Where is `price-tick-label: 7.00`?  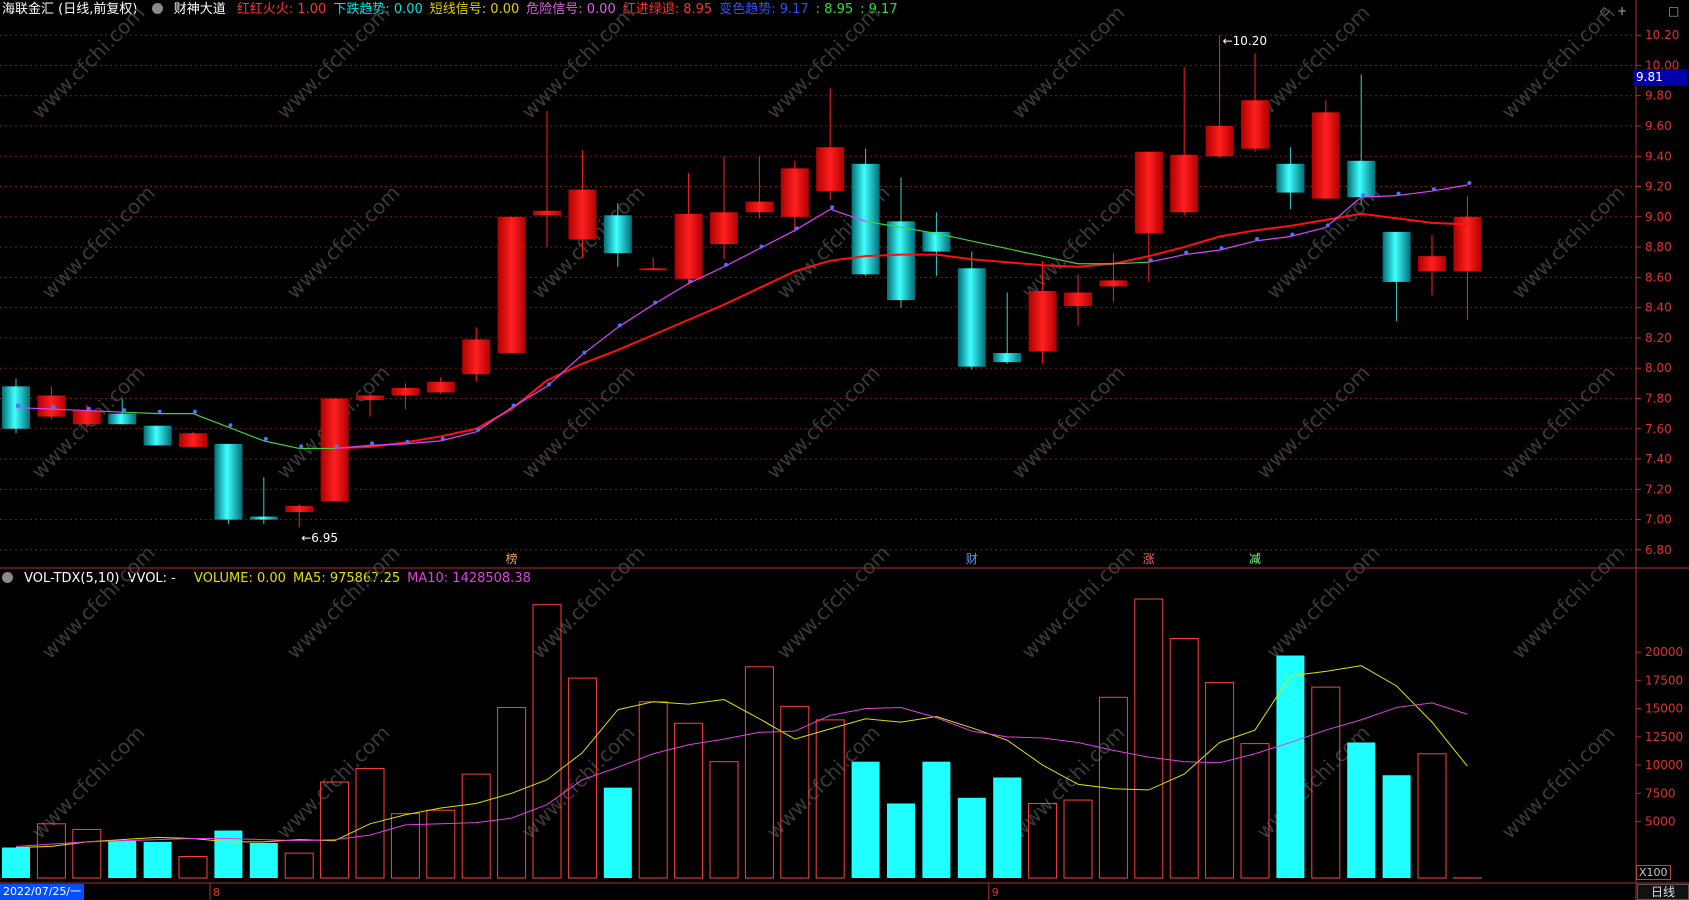
price-tick-label: 7.00 is located at coordinates (1658, 520).